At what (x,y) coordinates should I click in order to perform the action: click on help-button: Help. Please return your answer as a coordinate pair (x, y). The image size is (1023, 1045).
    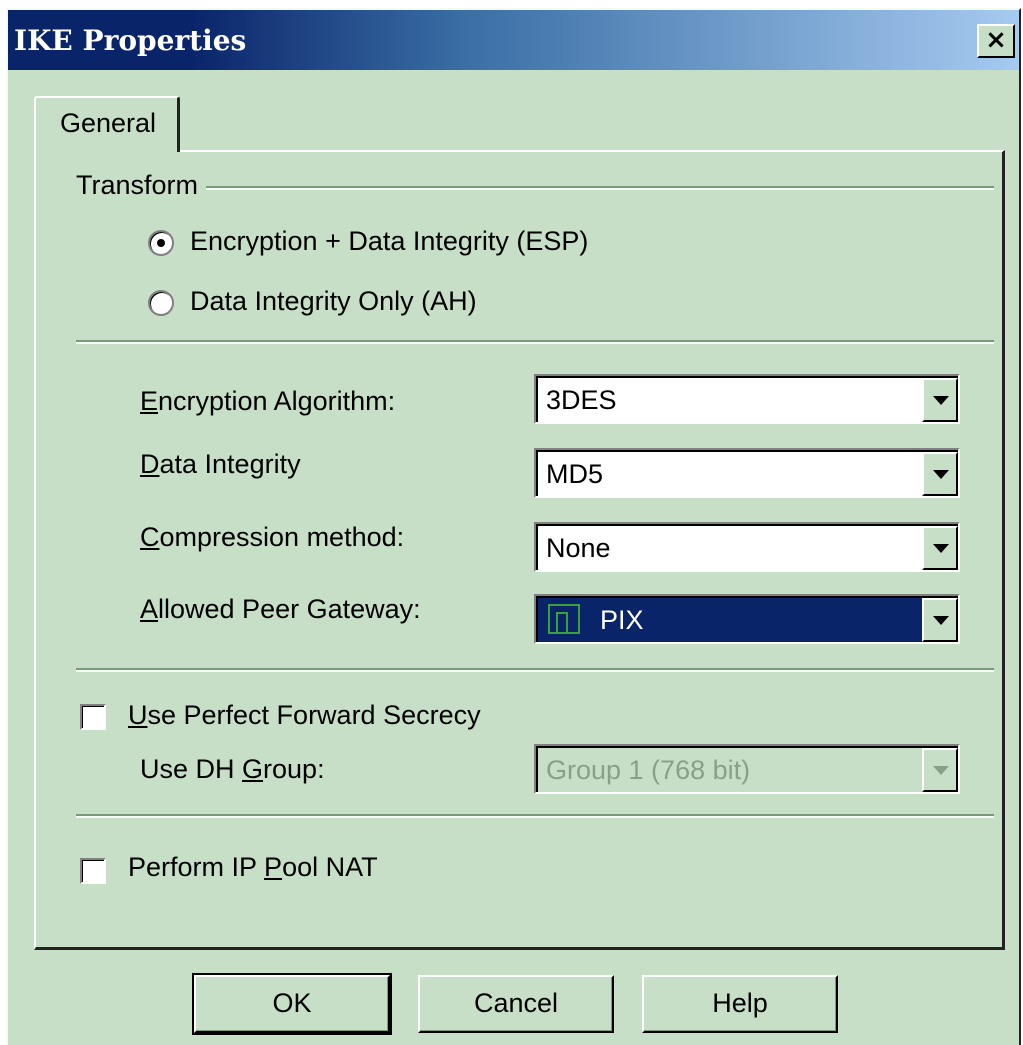
    Looking at the image, I should click on (740, 1004).